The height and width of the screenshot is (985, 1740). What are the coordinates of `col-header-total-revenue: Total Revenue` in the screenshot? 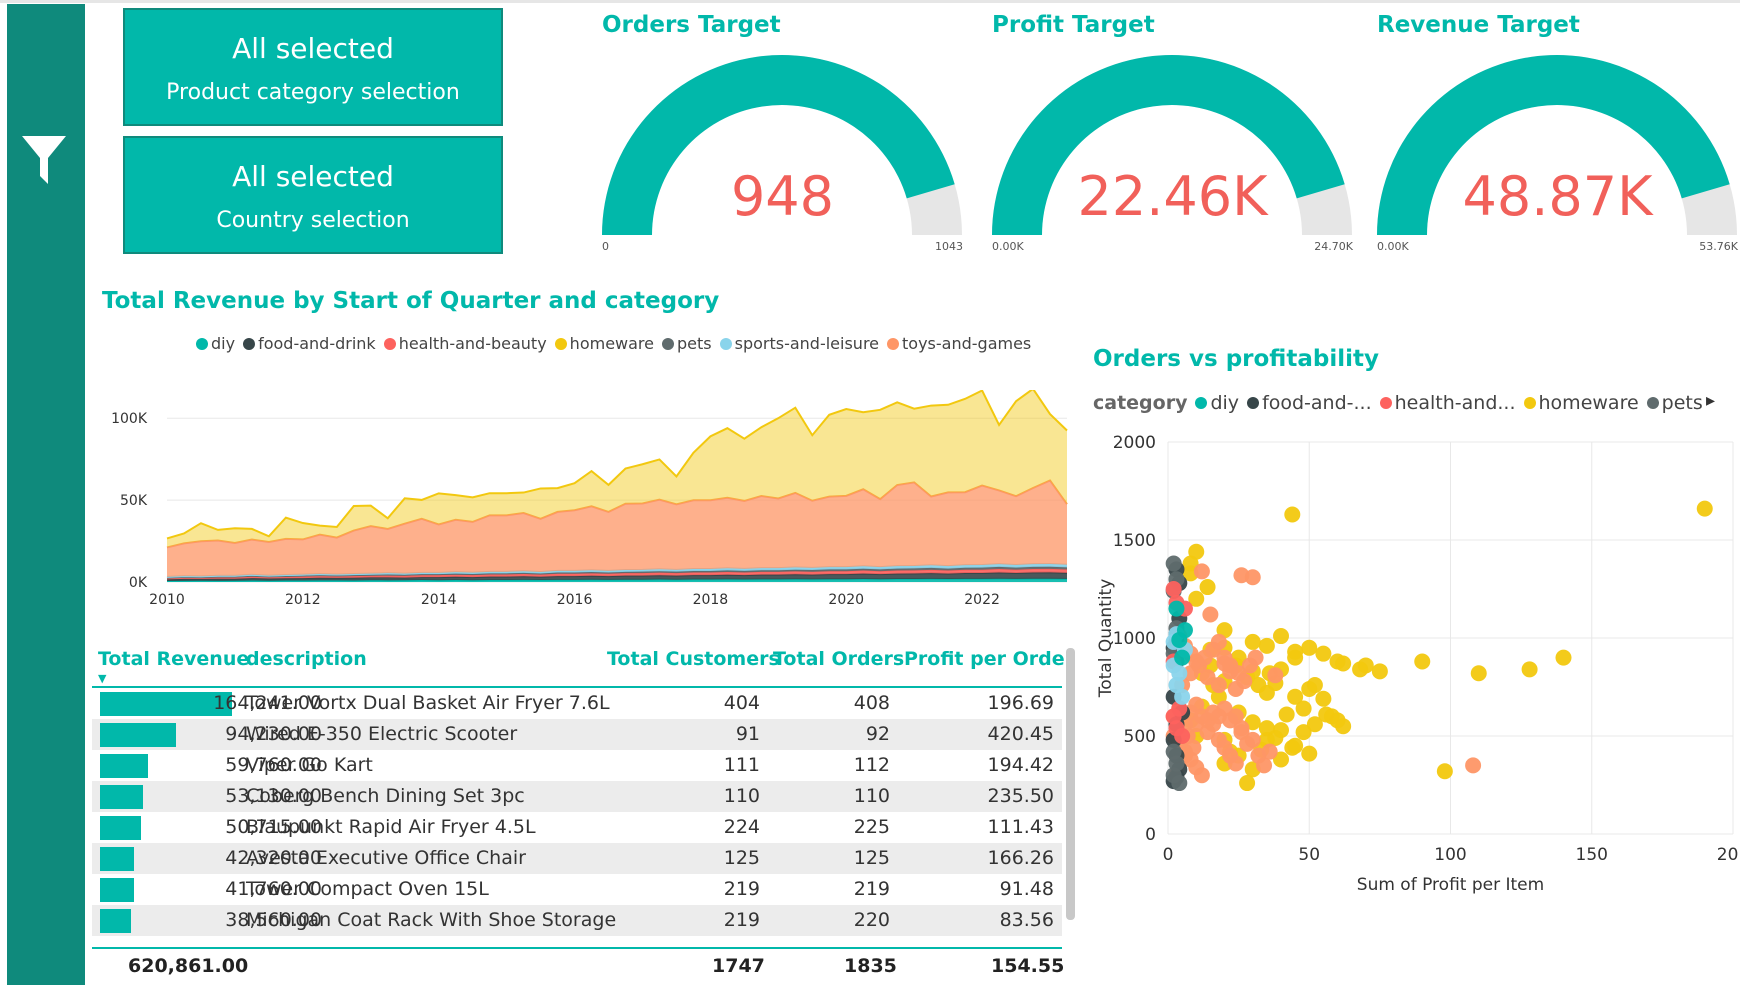 It's located at (173, 659).